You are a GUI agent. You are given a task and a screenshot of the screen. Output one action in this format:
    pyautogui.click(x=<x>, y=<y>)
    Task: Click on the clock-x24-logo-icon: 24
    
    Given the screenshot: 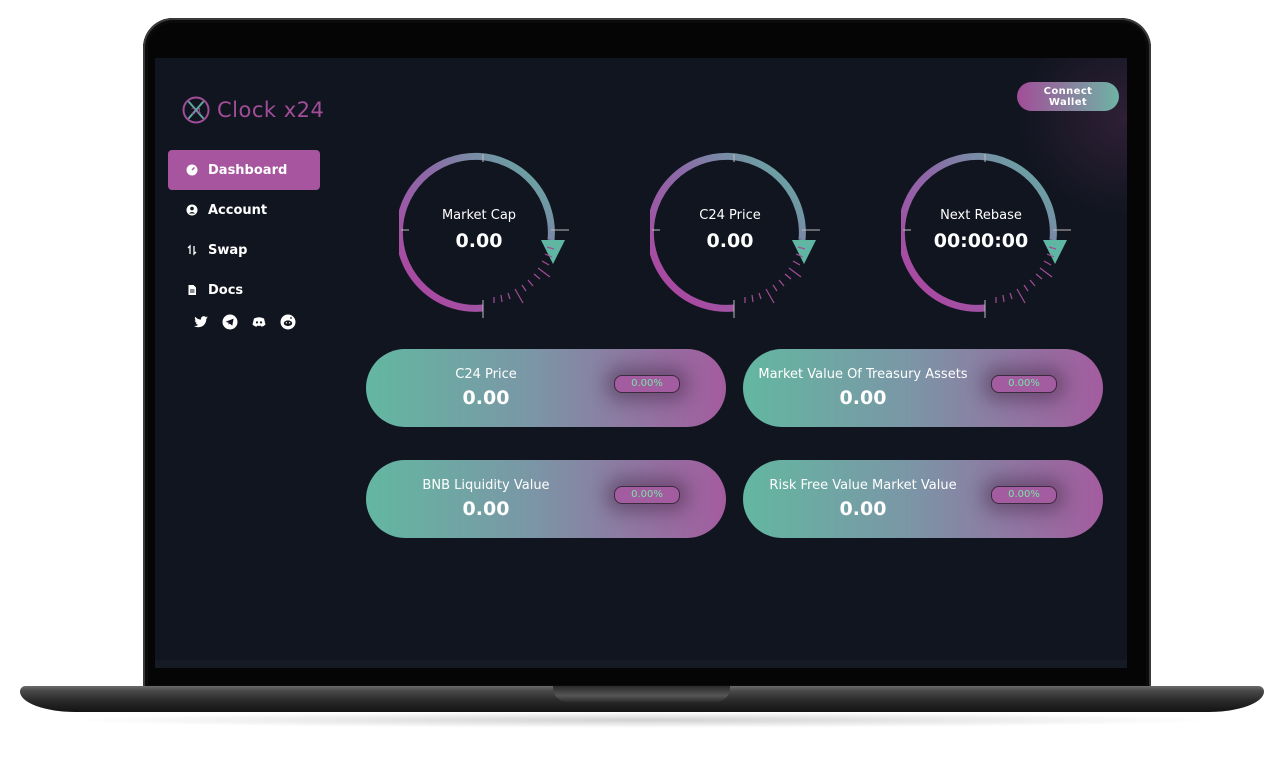 What is the action you would take?
    pyautogui.click(x=196, y=110)
    